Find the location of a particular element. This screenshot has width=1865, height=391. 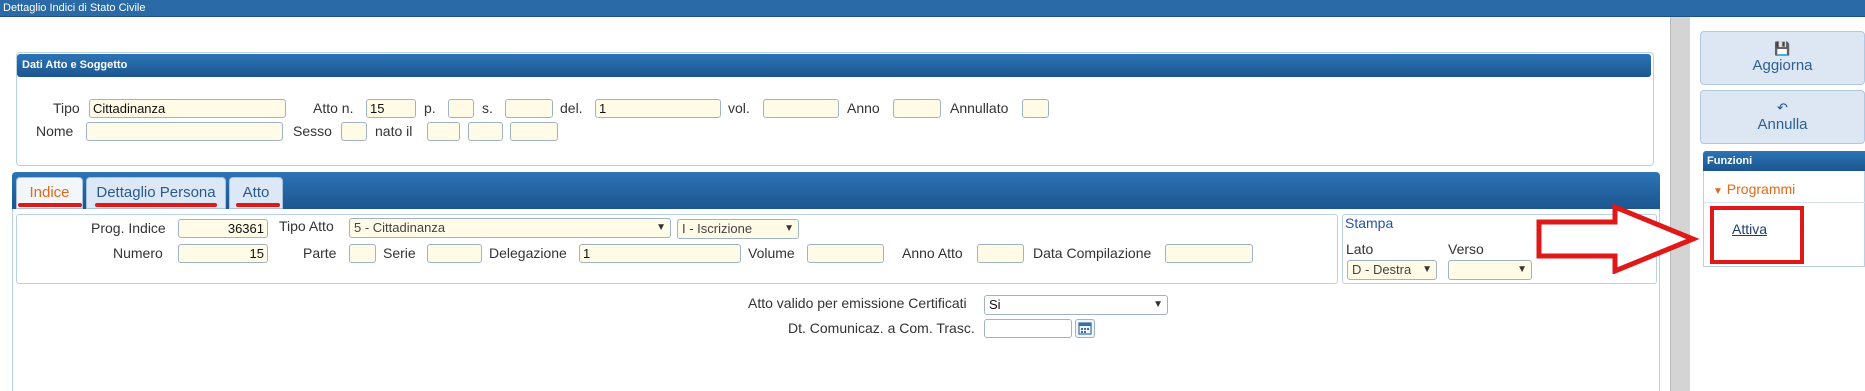

volume-field is located at coordinates (845, 253).